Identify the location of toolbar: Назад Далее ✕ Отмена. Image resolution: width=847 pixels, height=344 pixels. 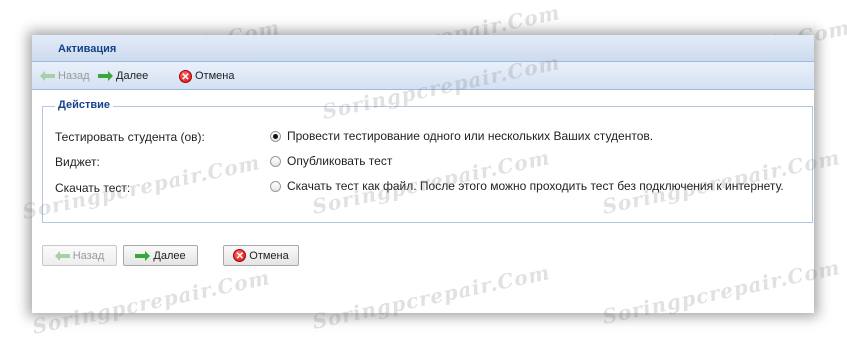
(423, 76).